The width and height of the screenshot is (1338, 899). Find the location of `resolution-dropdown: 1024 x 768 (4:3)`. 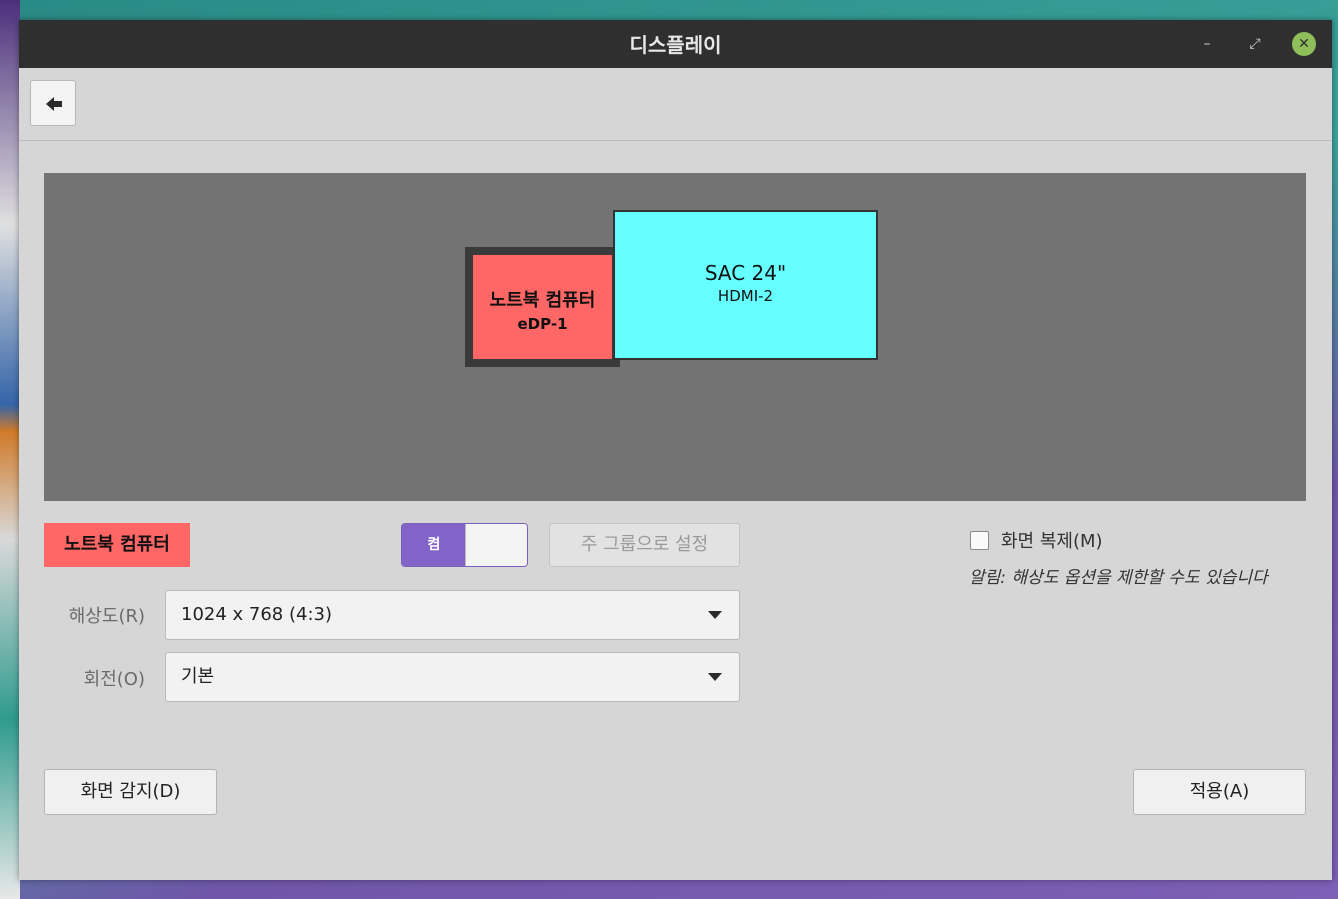

resolution-dropdown: 1024 x 768 (4:3) is located at coordinates (452, 615).